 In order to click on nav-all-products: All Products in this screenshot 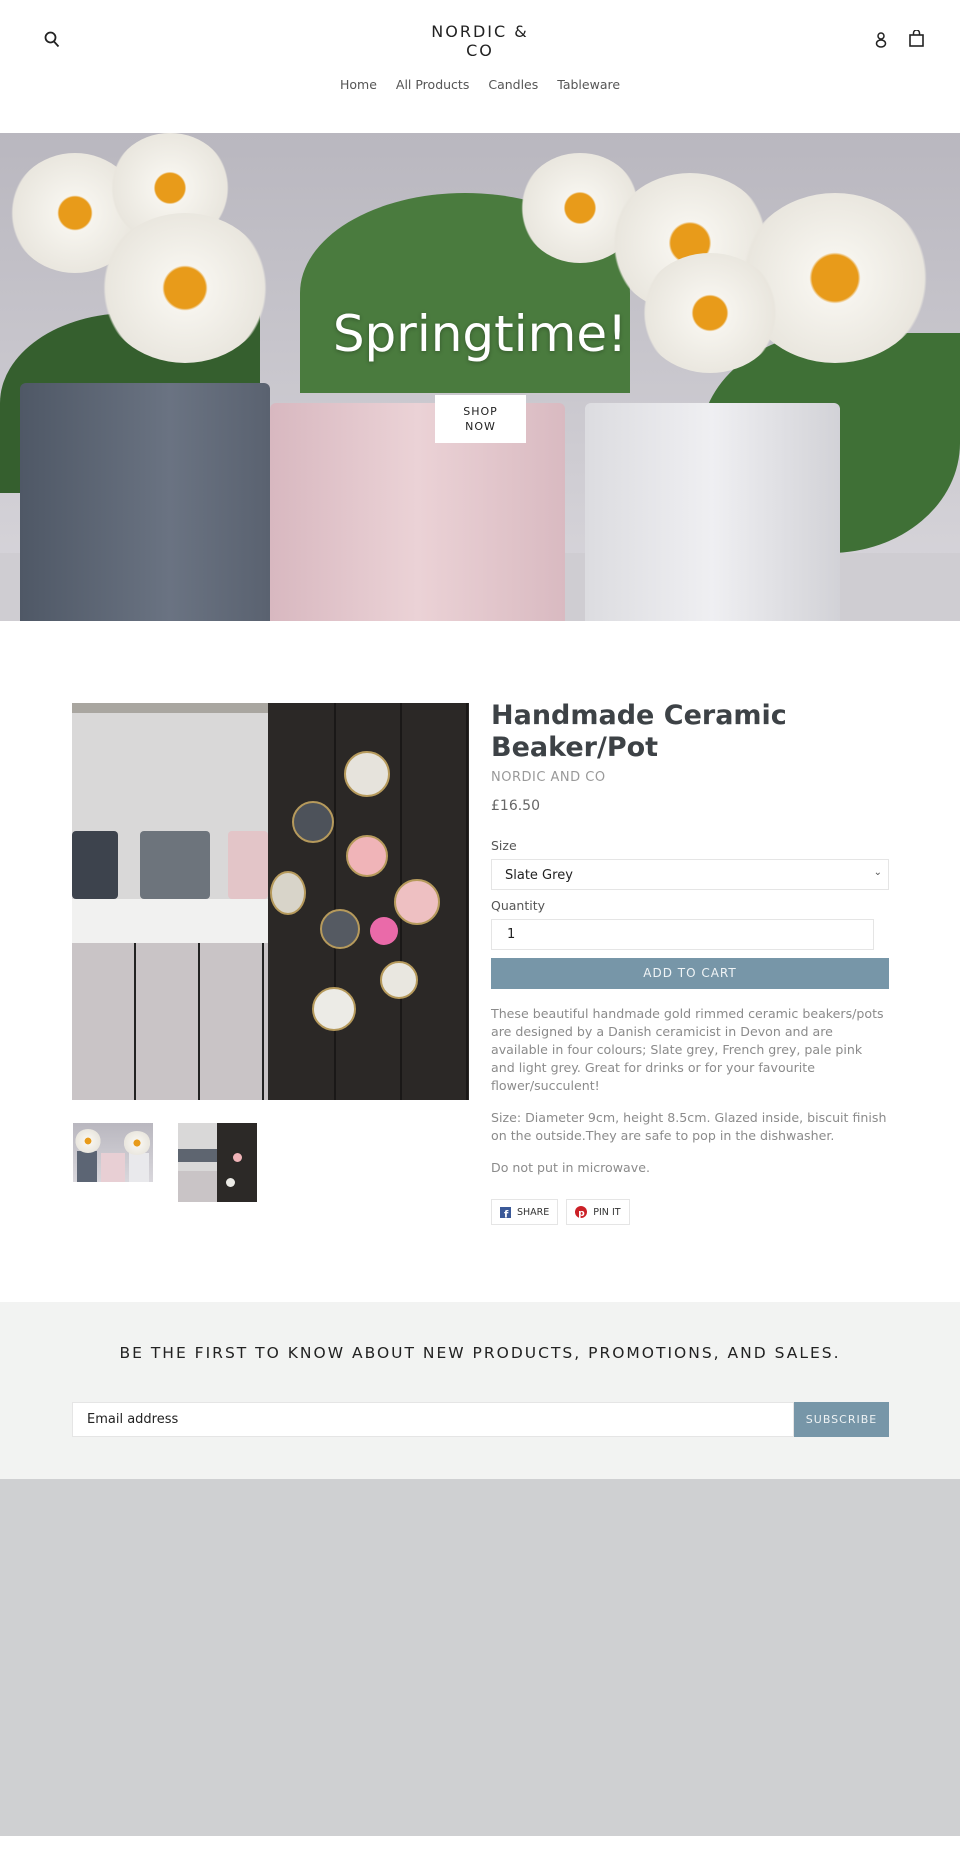, I will do `click(432, 84)`.